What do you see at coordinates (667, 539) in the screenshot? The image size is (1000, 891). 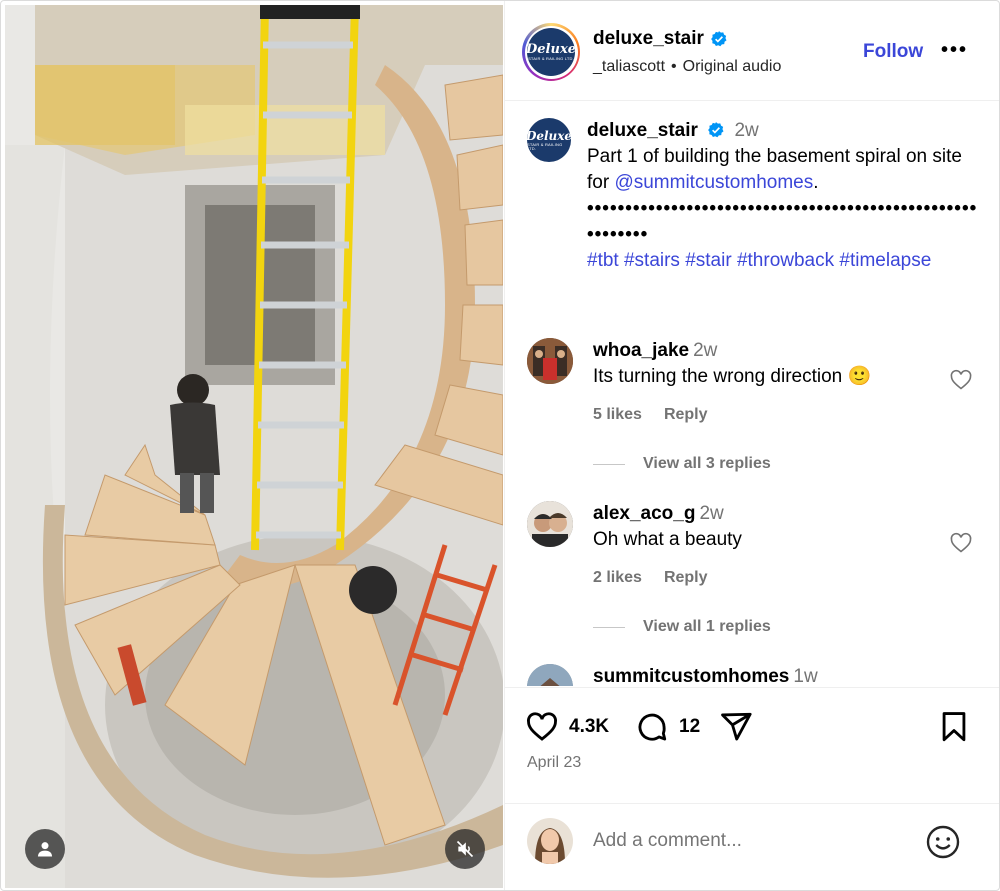 I see `comment-text: Oh what a beauty` at bounding box center [667, 539].